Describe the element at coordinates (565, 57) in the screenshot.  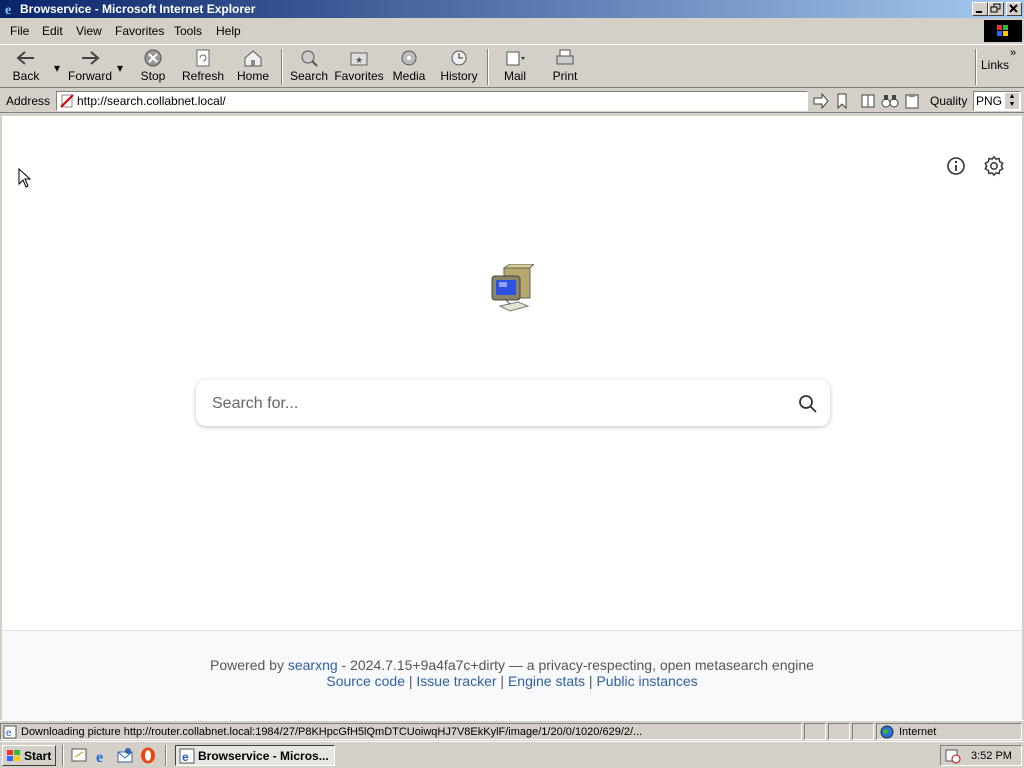
I see `printer-icon` at that location.